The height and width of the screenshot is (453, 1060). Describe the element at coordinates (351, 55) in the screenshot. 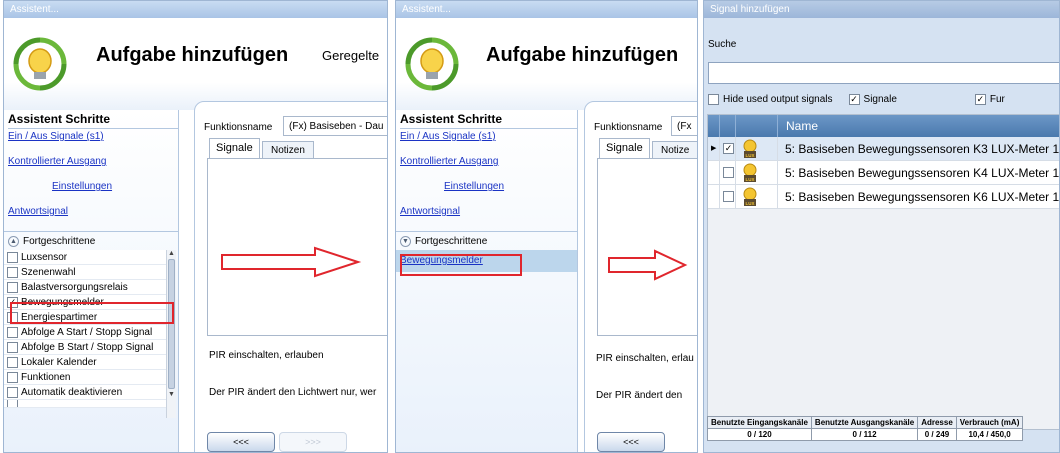

I see `page-subtitle: Geregelte` at that location.